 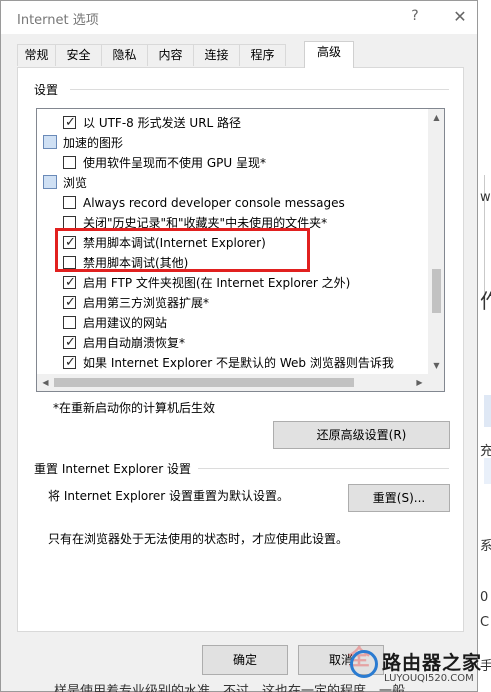 What do you see at coordinates (419, 382) in the screenshot?
I see `scroll-right-icon: ▶` at bounding box center [419, 382].